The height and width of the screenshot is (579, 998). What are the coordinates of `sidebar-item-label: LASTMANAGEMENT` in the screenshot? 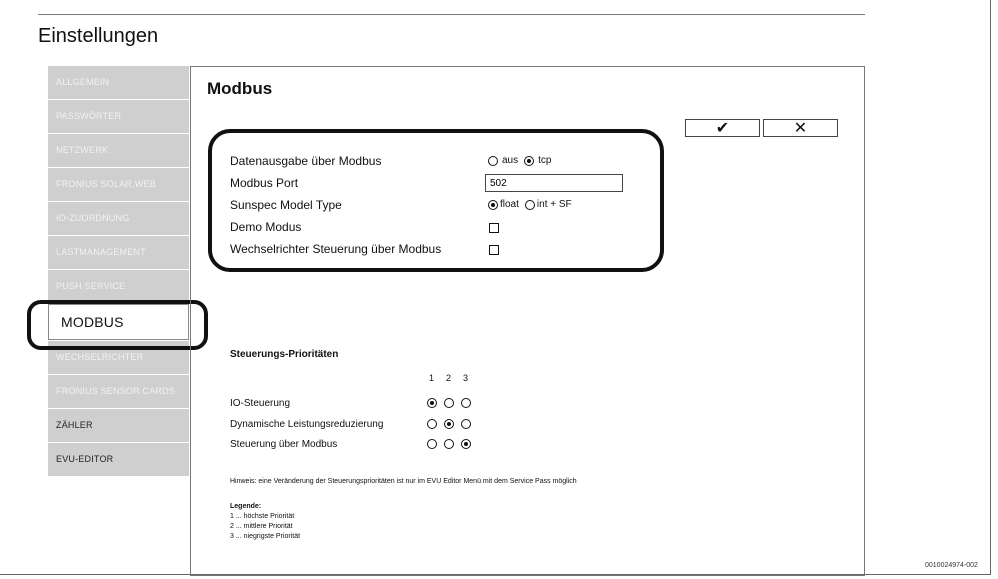 It's located at (101, 252).